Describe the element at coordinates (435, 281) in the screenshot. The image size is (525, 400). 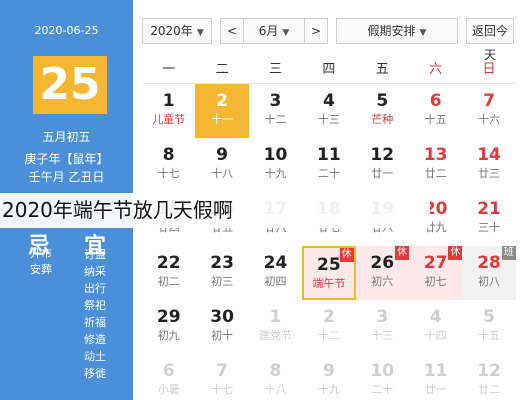
I see `lunar-day-label: 初七` at that location.